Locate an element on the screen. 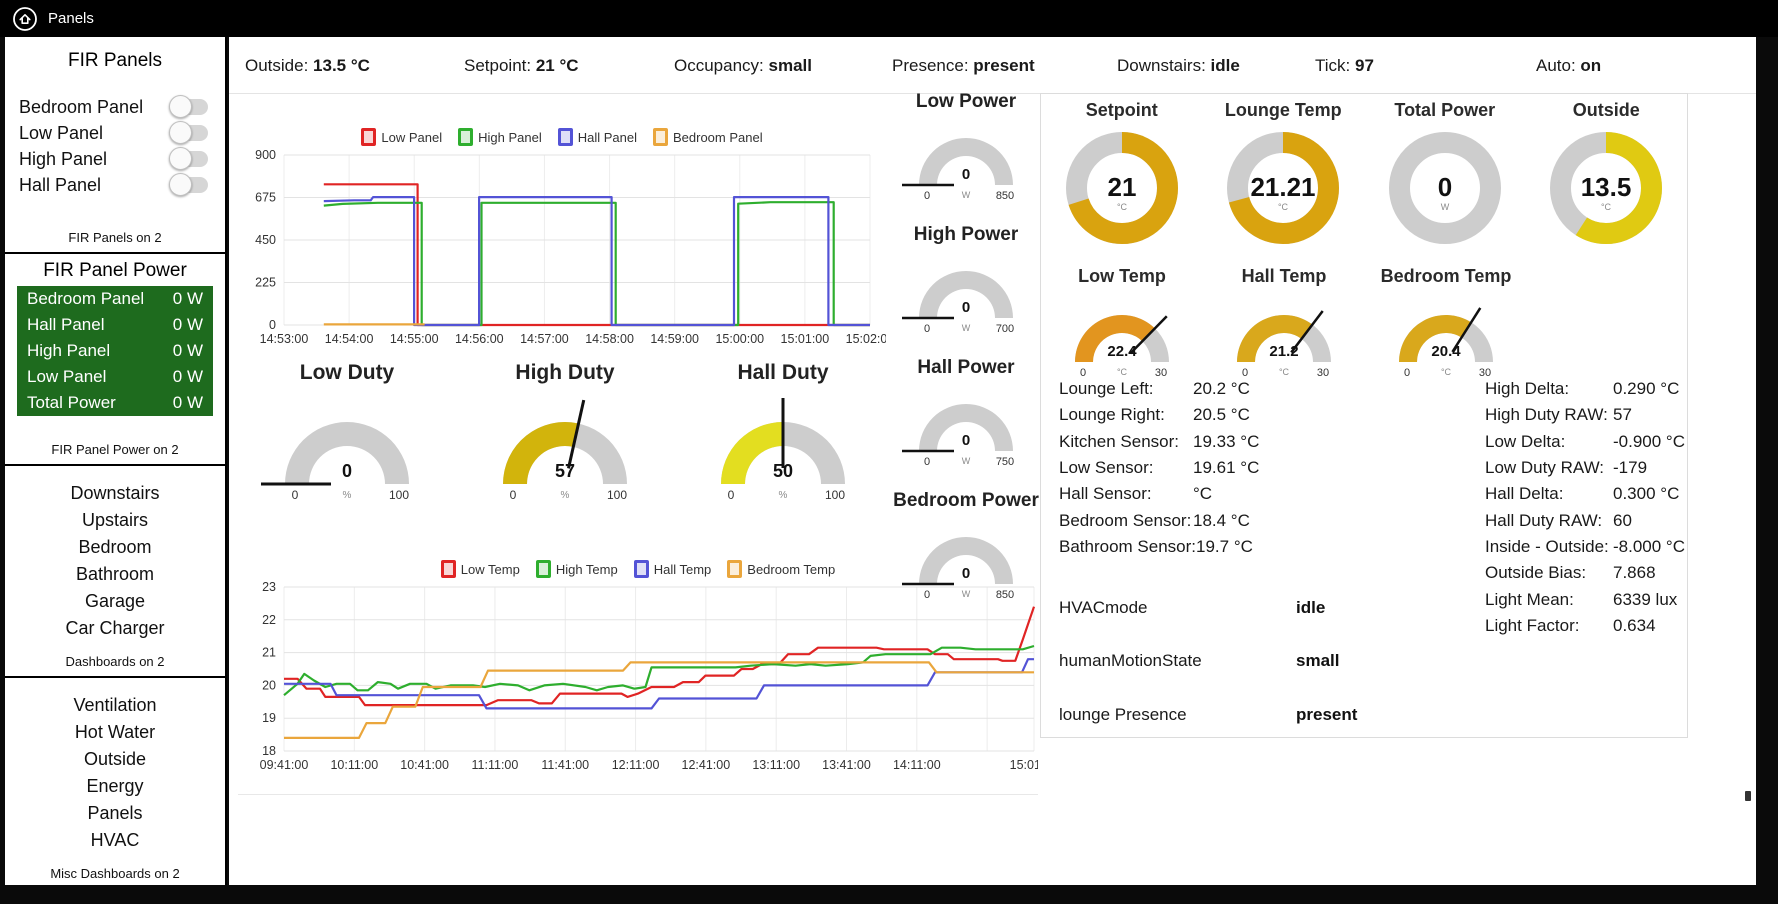  mode-label: HVACmode is located at coordinates (1103, 607).